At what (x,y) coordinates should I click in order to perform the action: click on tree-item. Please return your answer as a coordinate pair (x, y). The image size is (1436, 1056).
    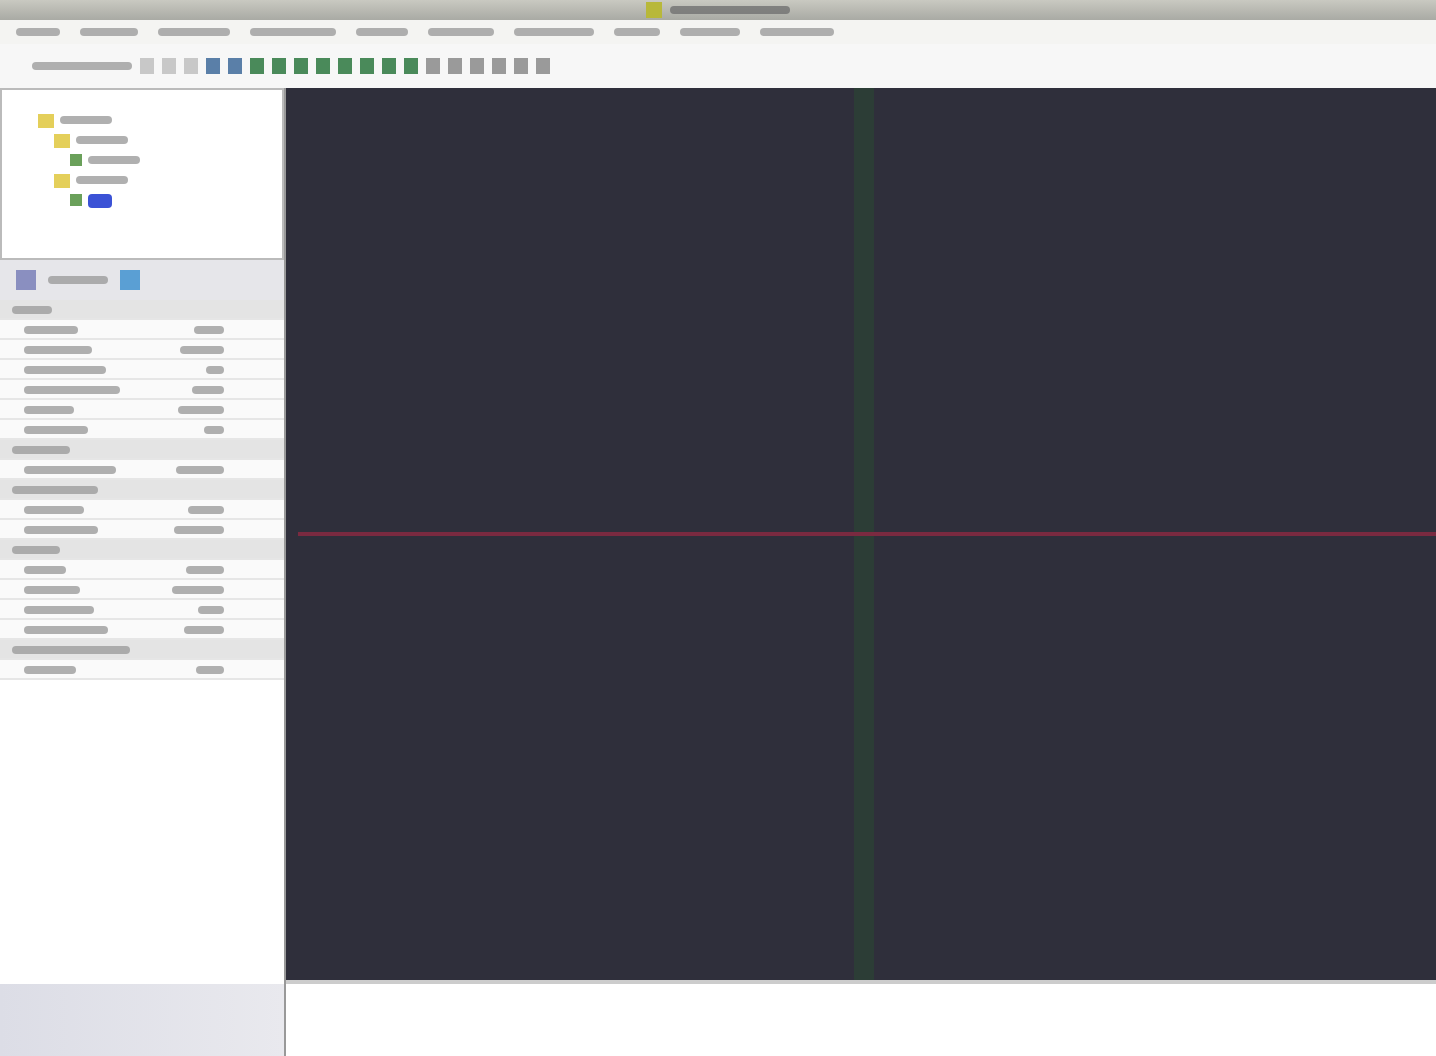
    Looking at the image, I should click on (100, 200).